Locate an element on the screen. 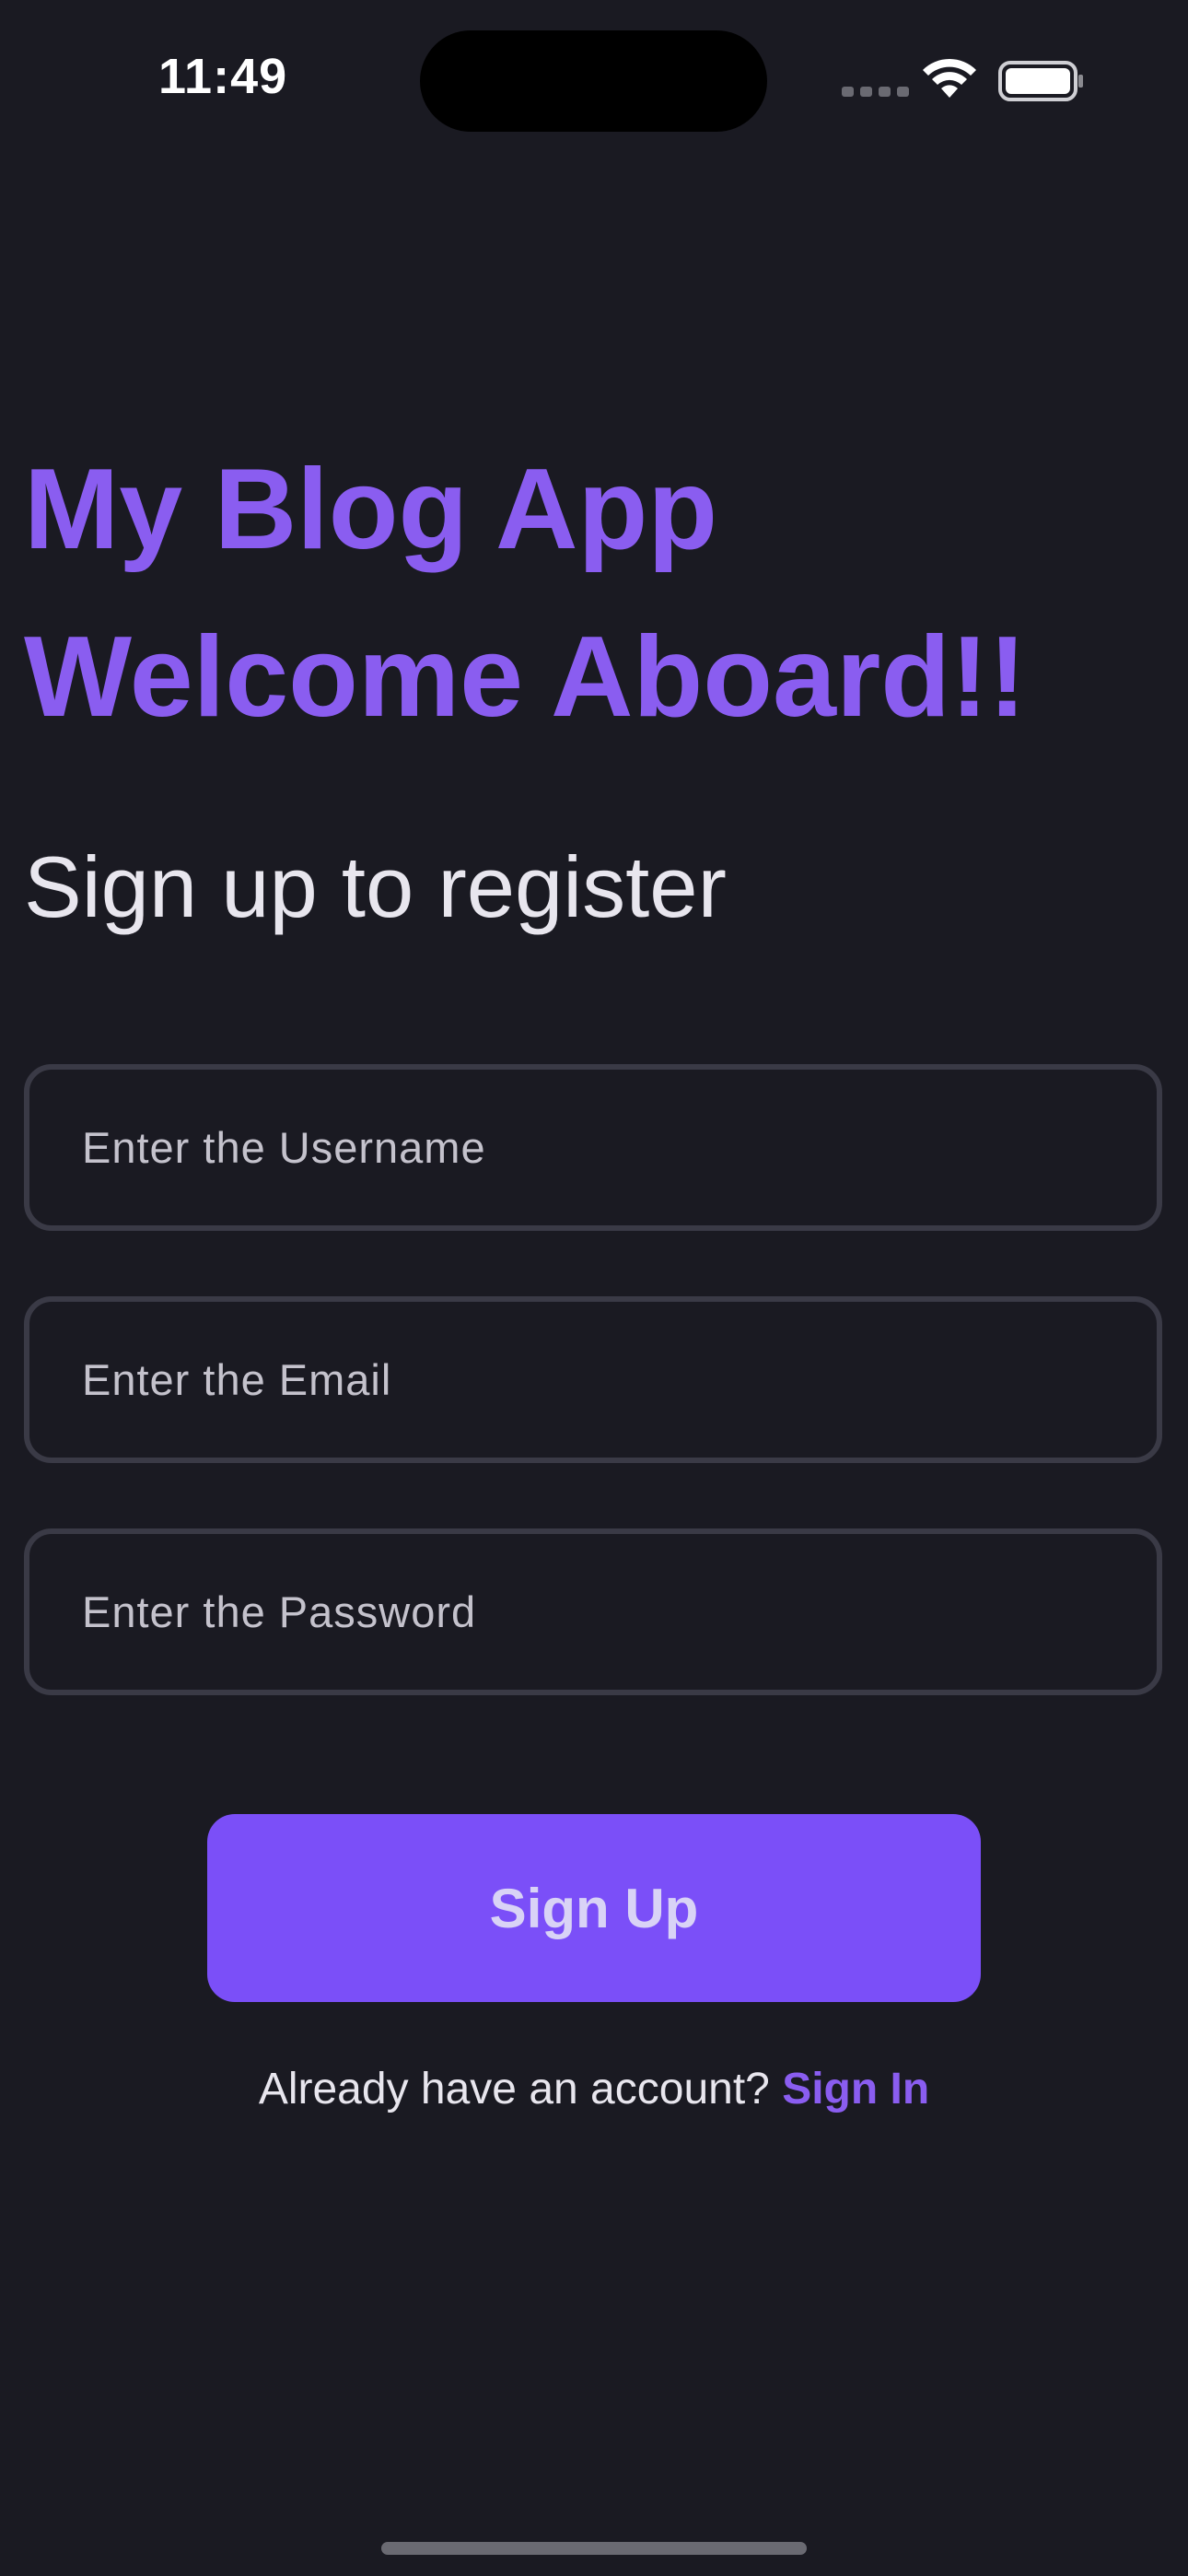 The width and height of the screenshot is (1188, 2576). username-input is located at coordinates (593, 1147).